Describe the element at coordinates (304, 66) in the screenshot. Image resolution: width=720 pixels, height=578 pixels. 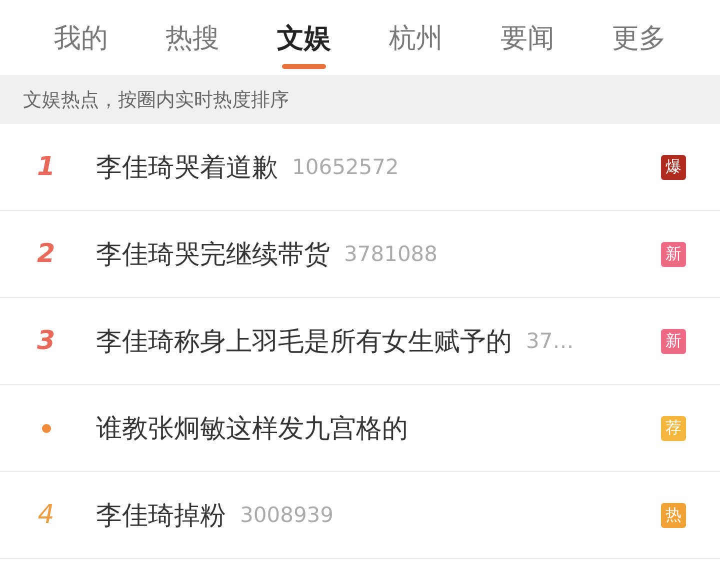
I see `tab-indicator` at that location.